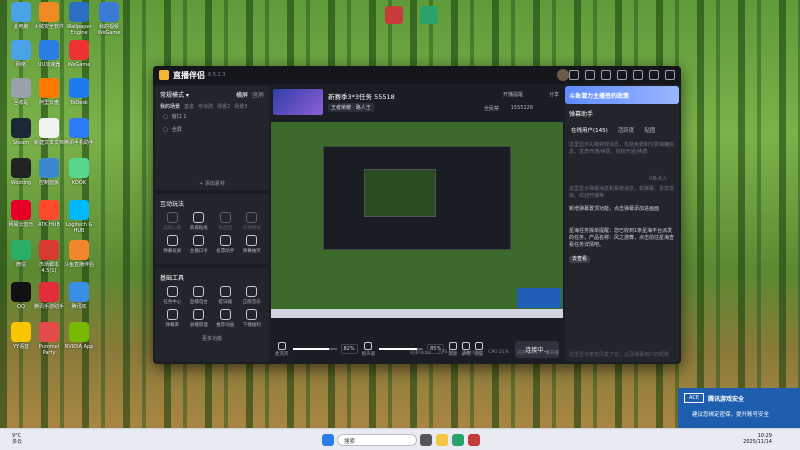  Describe the element at coordinates (757, 439) in the screenshot. I see `clock: 10:29 2025/11/14` at that location.